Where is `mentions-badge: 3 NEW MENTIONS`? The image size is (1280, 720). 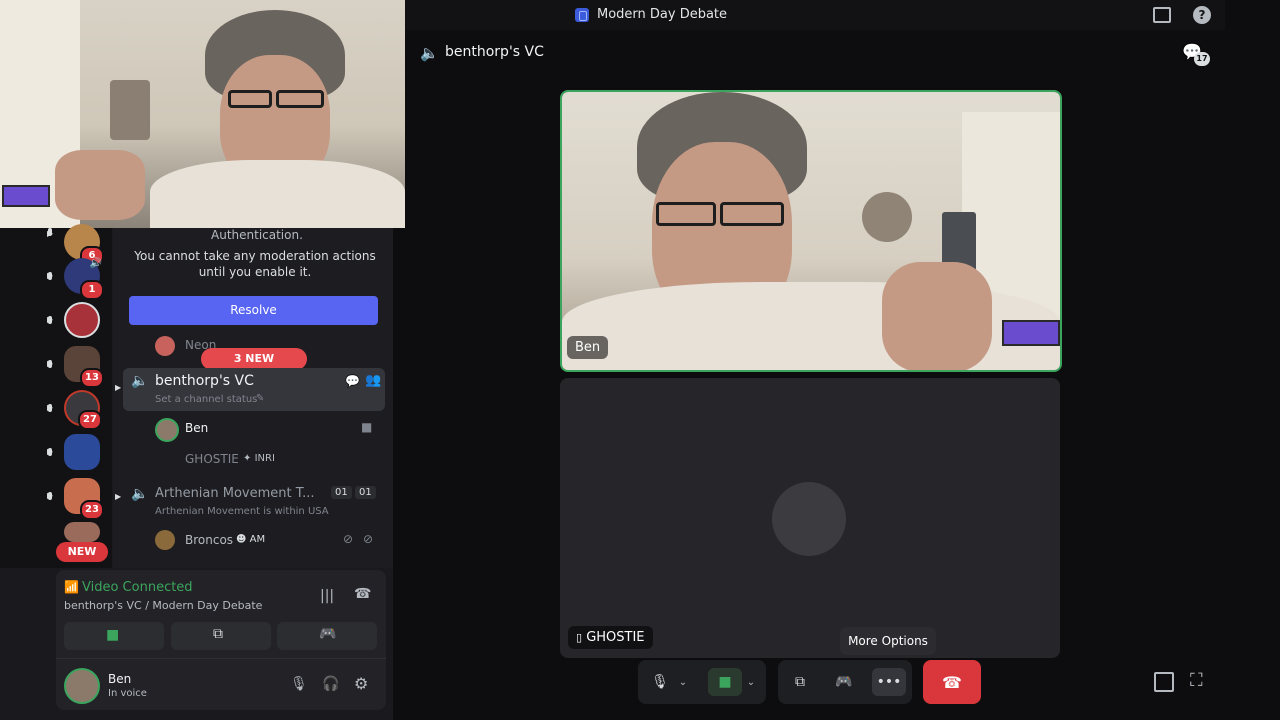 mentions-badge: 3 NEW MENTIONS is located at coordinates (254, 367).